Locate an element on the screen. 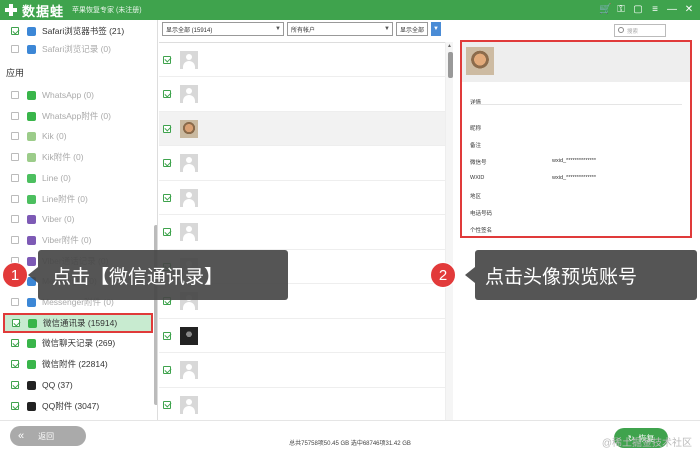 This screenshot has height=452, width=700. sidebar-item: Line附件 (0) is located at coordinates (76, 199).